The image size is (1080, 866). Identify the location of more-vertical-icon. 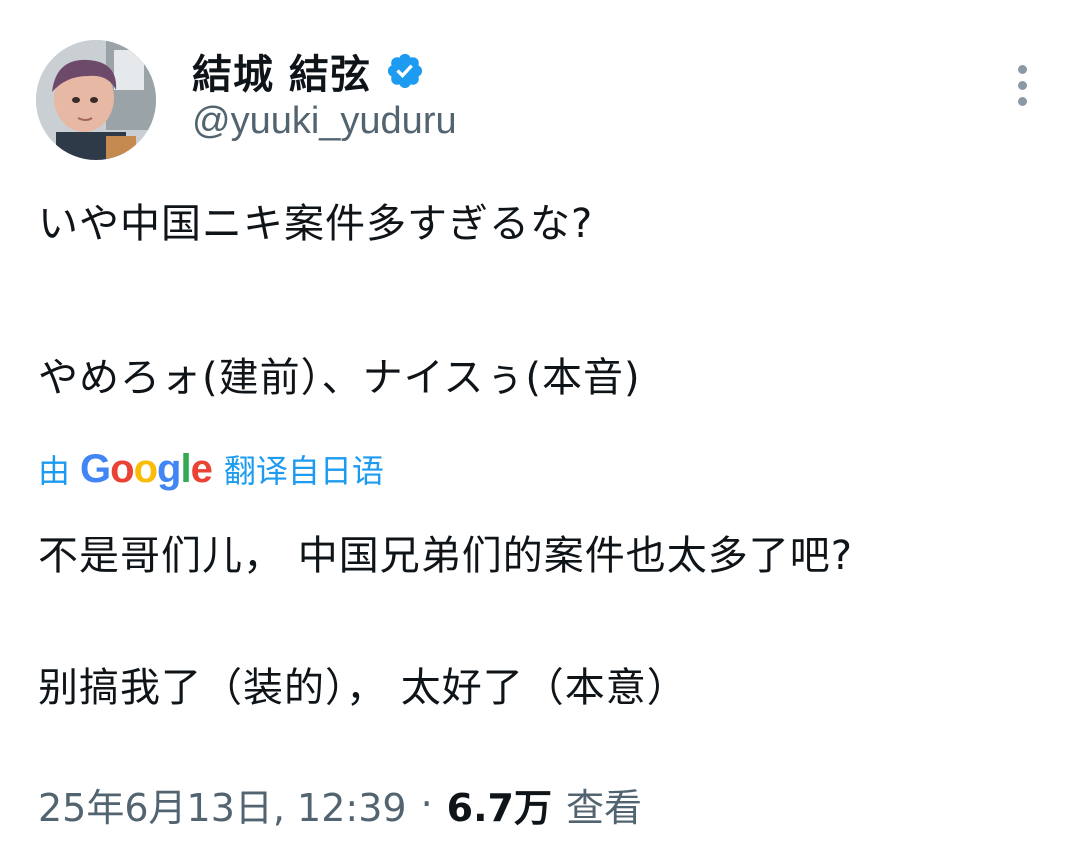
(1022, 69).